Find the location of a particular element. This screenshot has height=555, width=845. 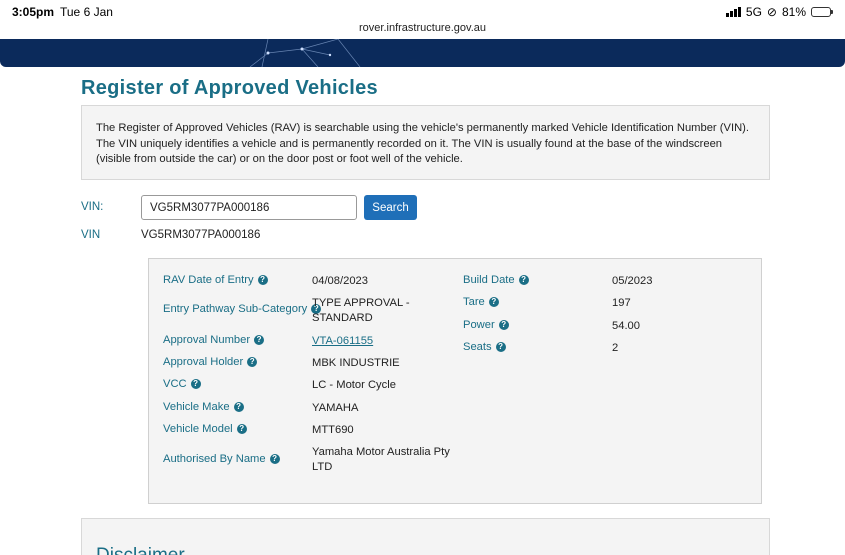

detail-value-power: 54.00 is located at coordinates (626, 326).